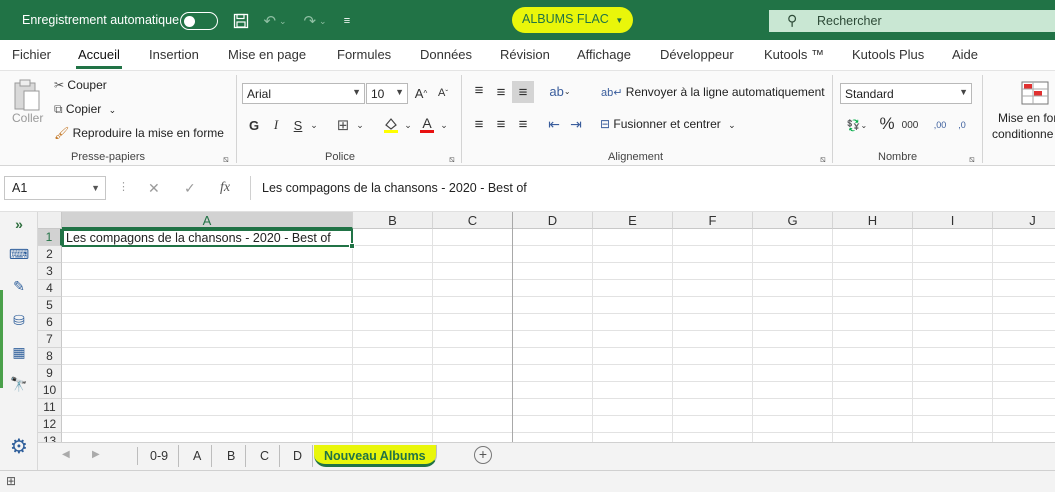  I want to click on sheet-tab-b: B, so click(232, 456).